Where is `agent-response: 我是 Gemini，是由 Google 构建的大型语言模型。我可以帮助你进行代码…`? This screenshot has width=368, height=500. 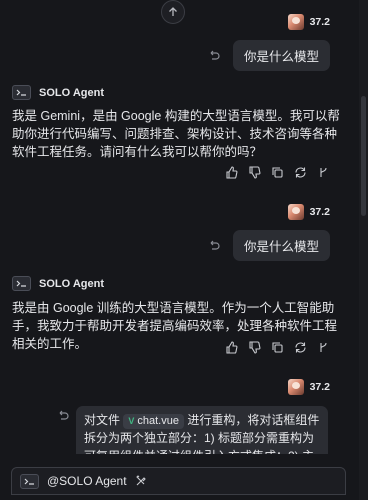 agent-response: 我是 Gemini，是由 Google 构建的大型语言模型。我可以帮助你进行代码… is located at coordinates (176, 134).